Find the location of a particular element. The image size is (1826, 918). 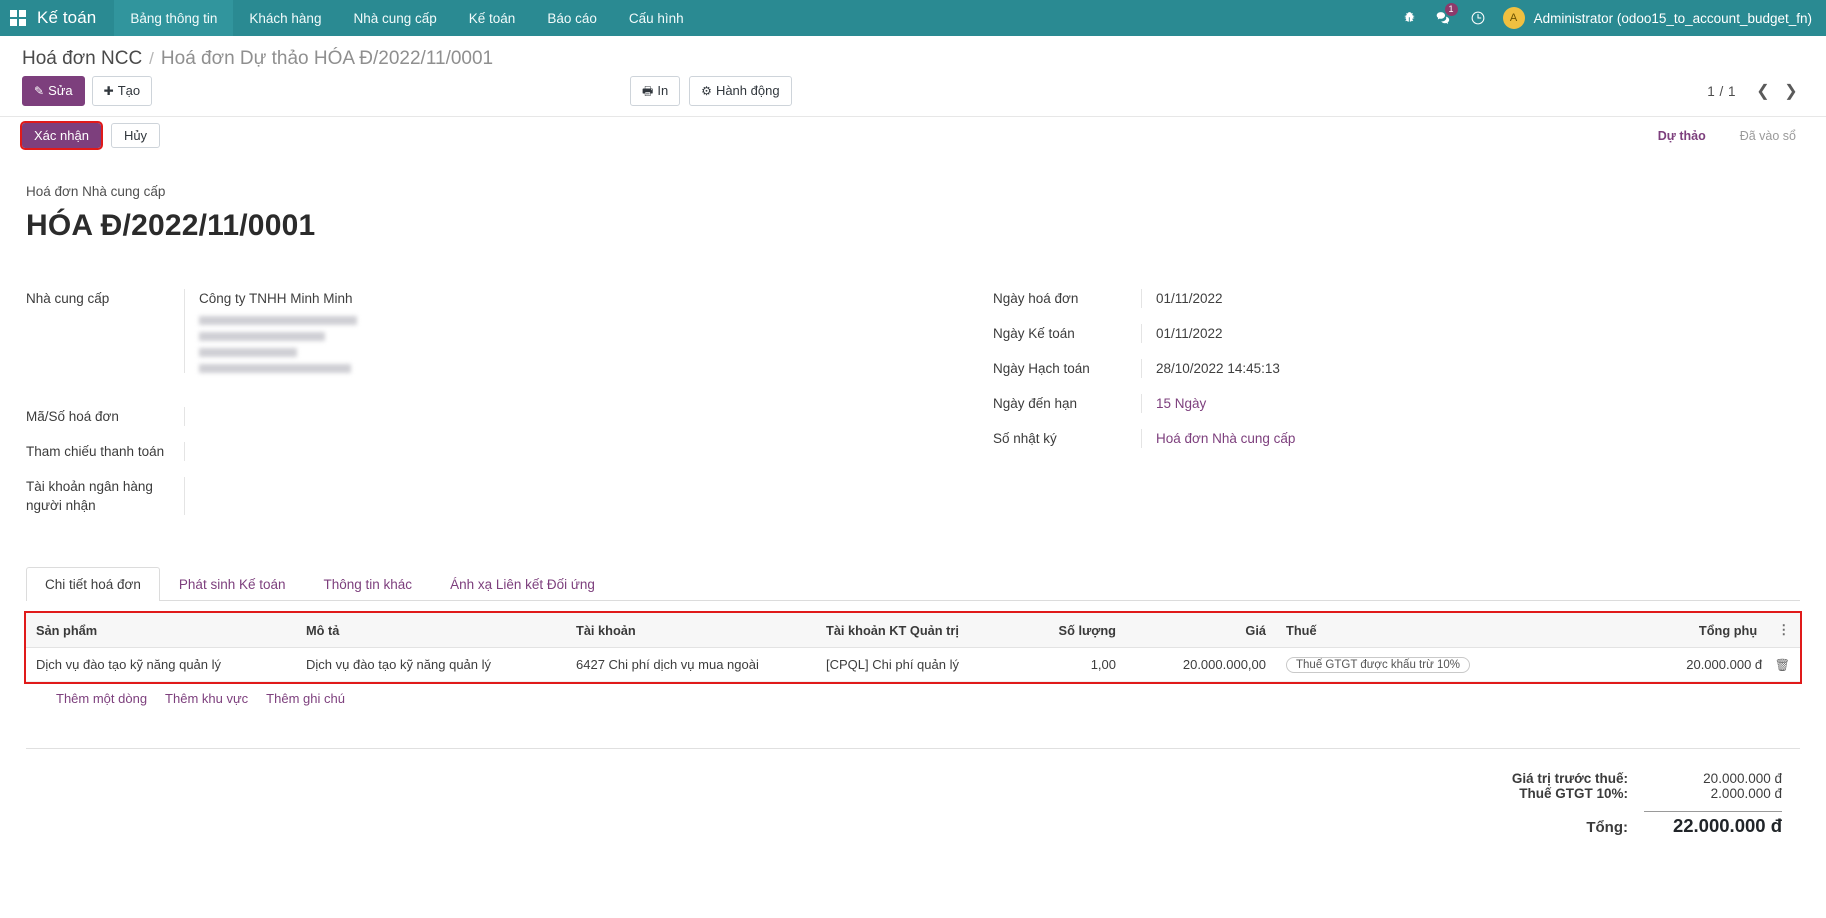

avatar: A is located at coordinates (1513, 18).